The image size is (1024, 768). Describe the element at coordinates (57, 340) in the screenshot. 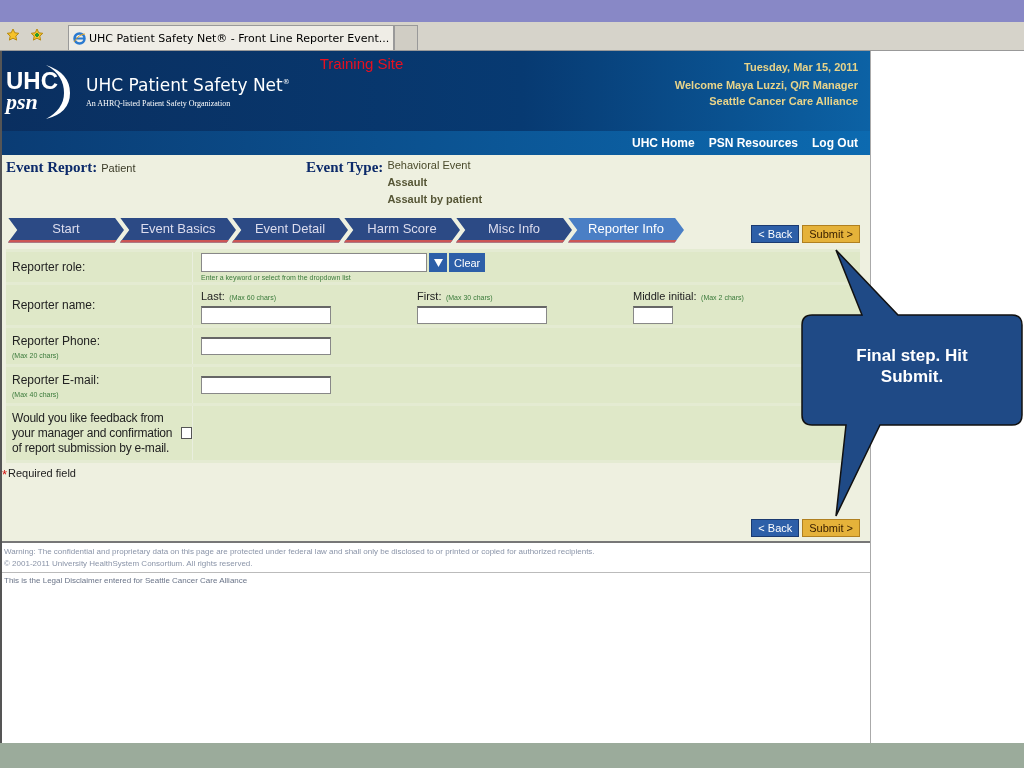

I see `field-label: Reporter Phone:` at that location.